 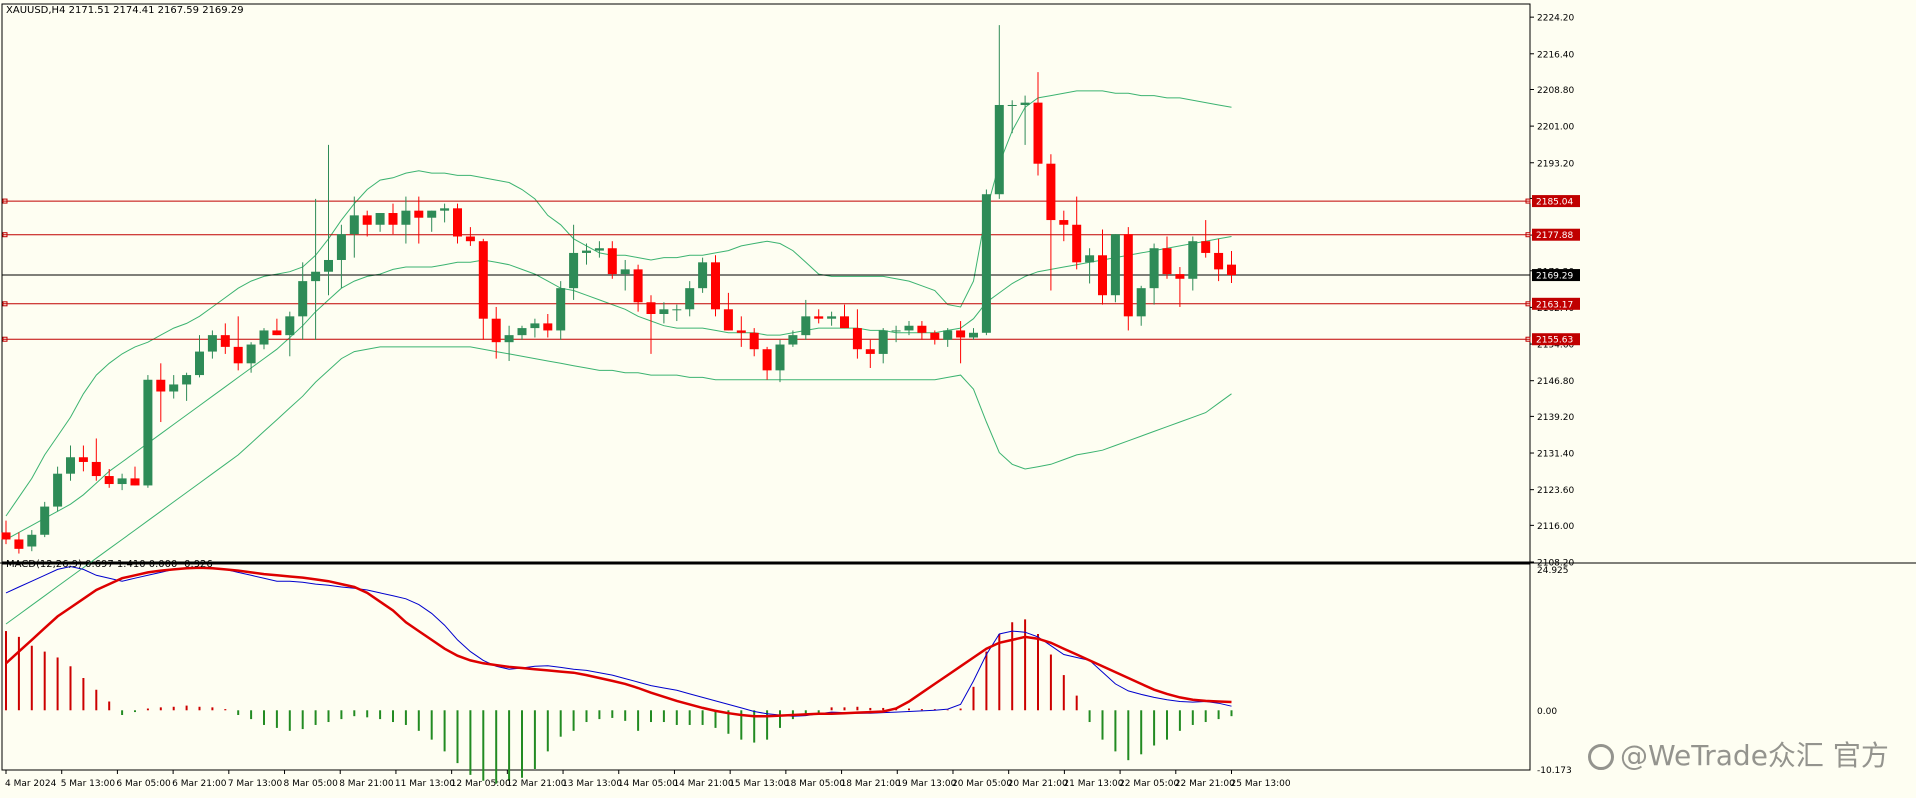 I want to click on watermark-text: @WeTrade众汇 官方, so click(x=1754, y=755).